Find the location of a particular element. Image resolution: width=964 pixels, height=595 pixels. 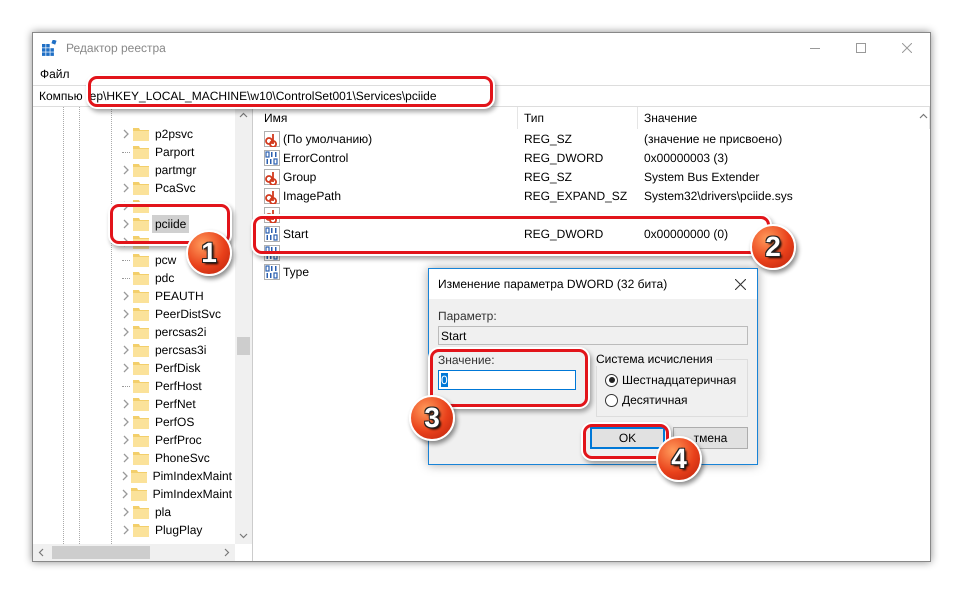

value-name-cell: Start is located at coordinates (295, 233).